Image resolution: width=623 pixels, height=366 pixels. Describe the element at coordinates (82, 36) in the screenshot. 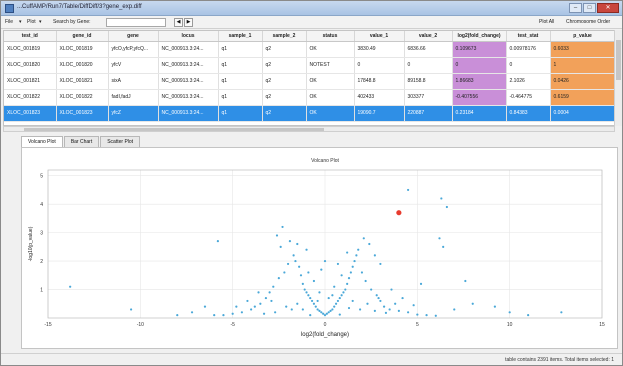

I see `column-header: gene_id` at that location.